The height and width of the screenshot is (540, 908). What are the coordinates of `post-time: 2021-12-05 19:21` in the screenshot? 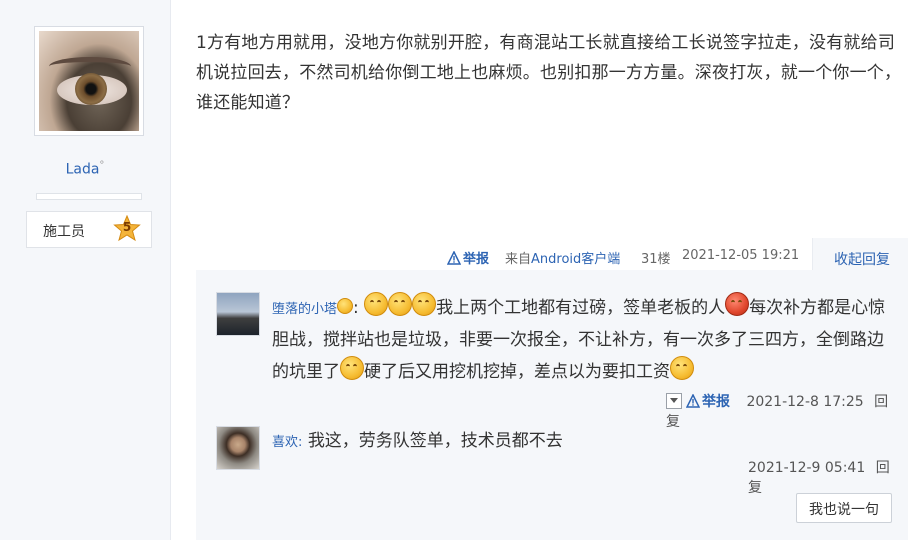 It's located at (741, 255).